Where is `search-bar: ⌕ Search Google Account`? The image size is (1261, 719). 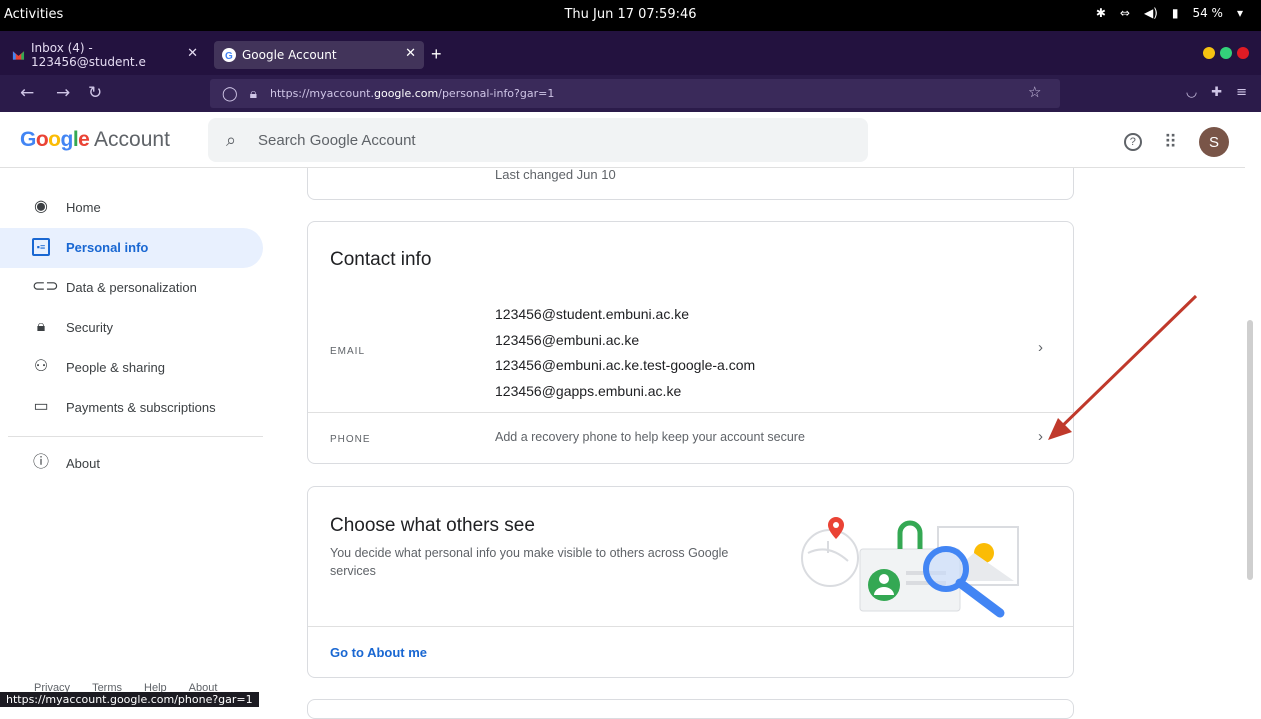 search-bar: ⌕ Search Google Account is located at coordinates (538, 140).